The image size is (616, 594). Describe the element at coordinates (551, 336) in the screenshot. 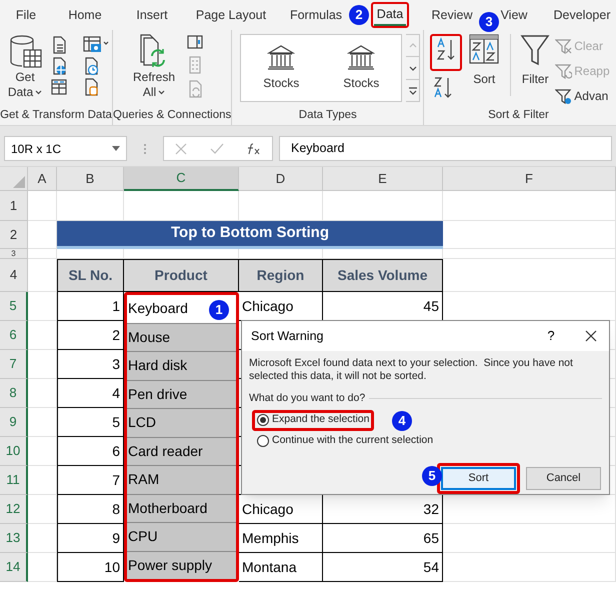

I see `help-button: ?` at that location.